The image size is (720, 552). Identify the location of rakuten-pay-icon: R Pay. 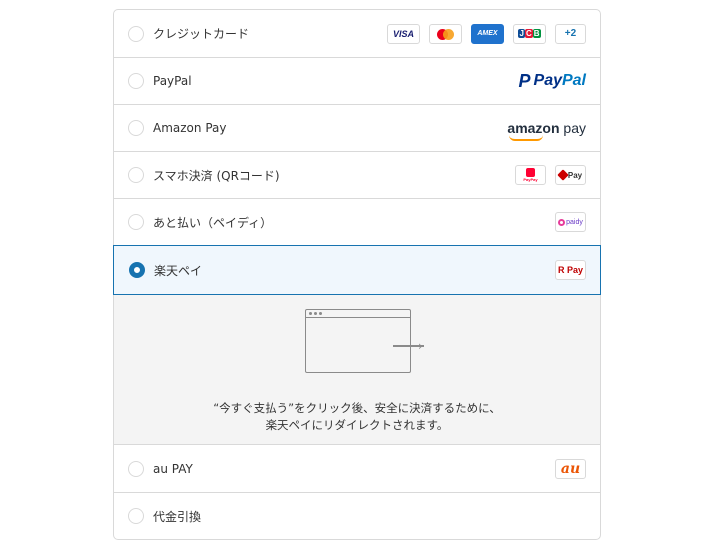
(570, 270).